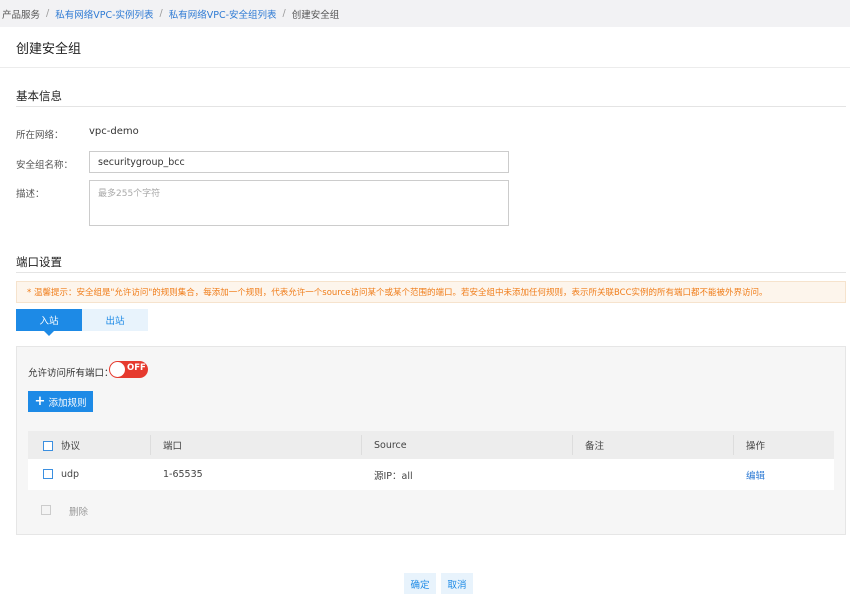 The image size is (850, 597). I want to click on add-rule-label: 添加规则, so click(67, 403).